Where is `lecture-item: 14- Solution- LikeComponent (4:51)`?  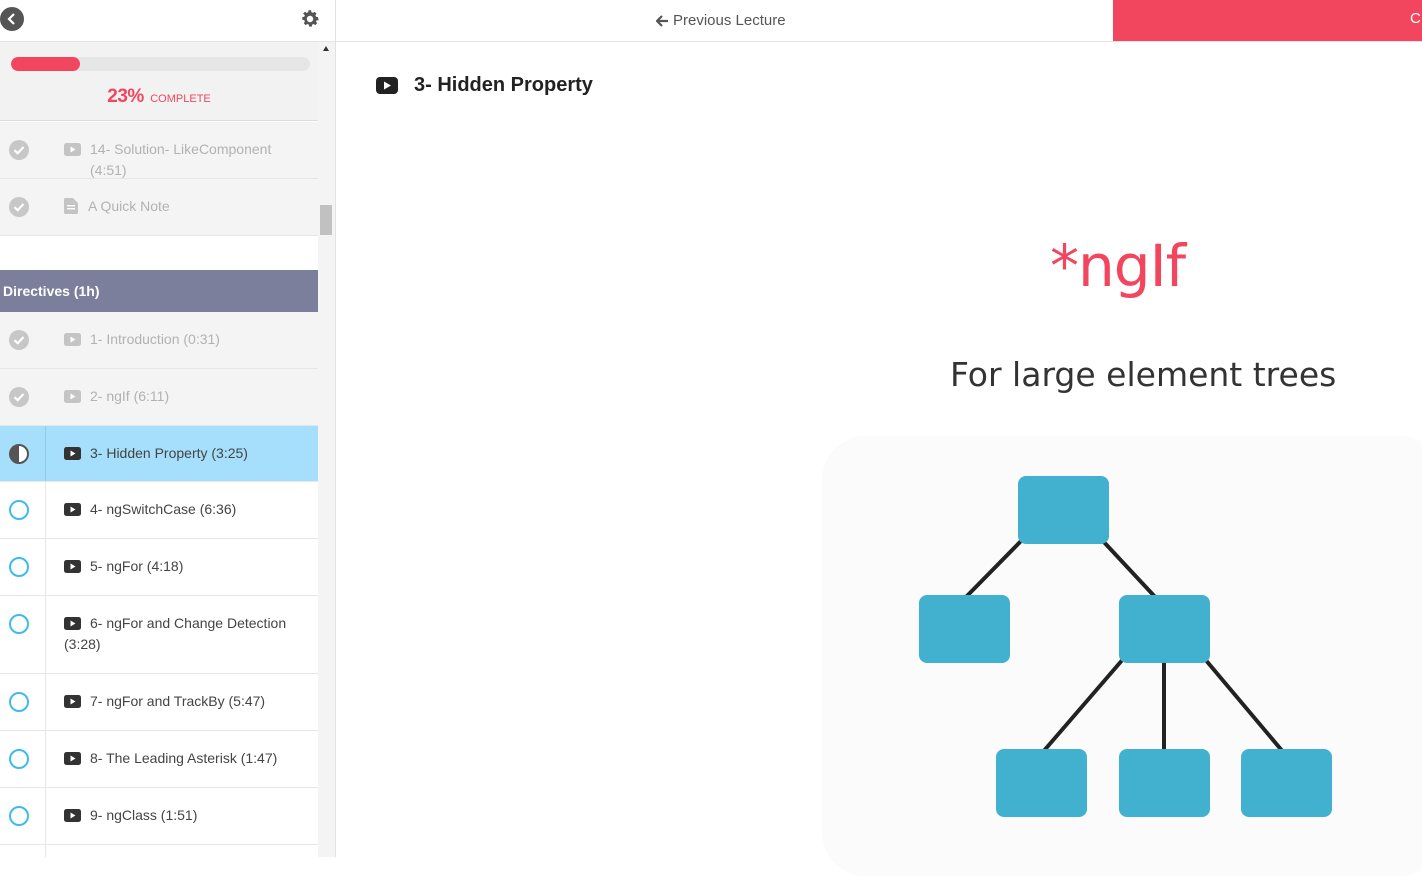 lecture-item: 14- Solution- LikeComponent (4:51) is located at coordinates (159, 150).